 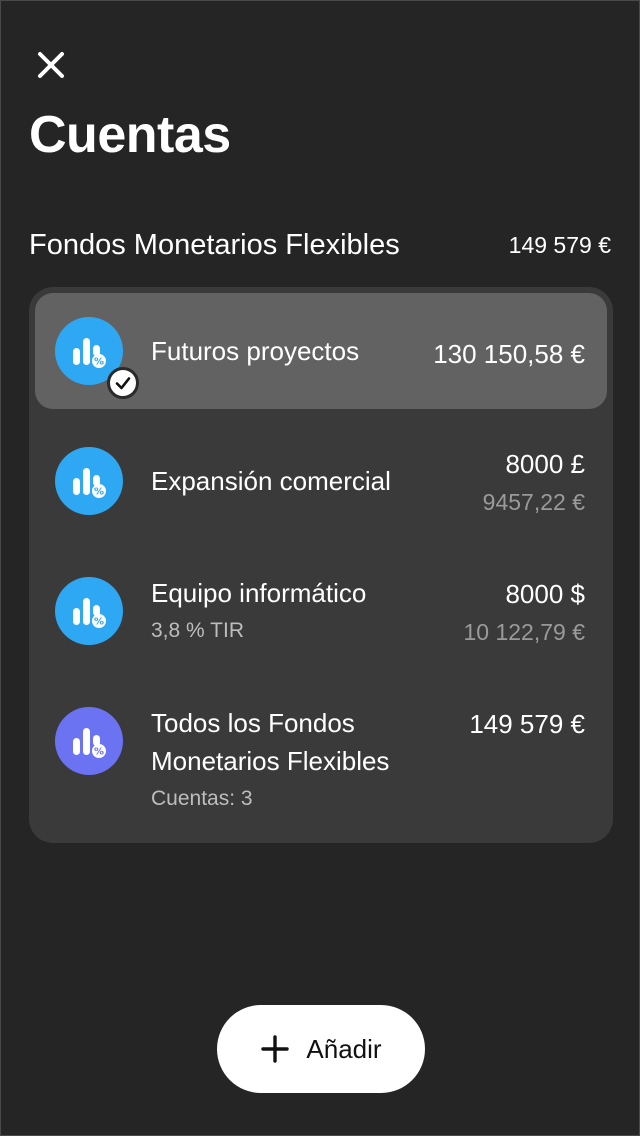 I want to click on account-name-line-2: Monetarios Flexibles, so click(x=270, y=761).